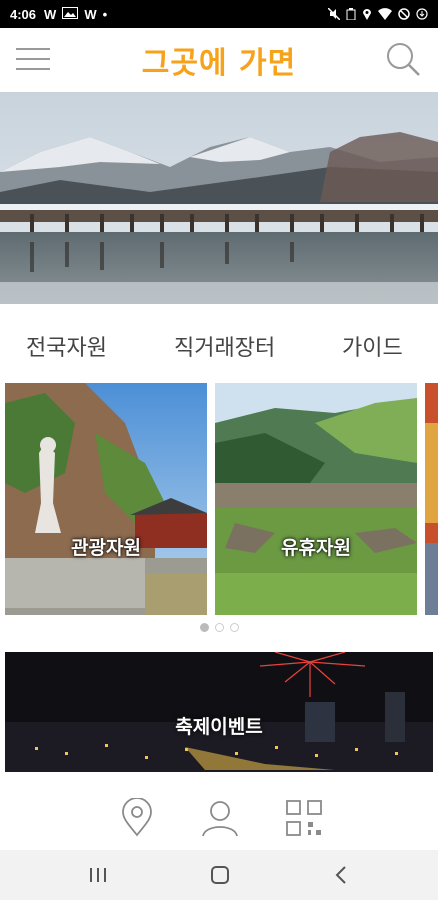  Describe the element at coordinates (219, 14) in the screenshot. I see `status-bar: 4:06 W W •` at that location.